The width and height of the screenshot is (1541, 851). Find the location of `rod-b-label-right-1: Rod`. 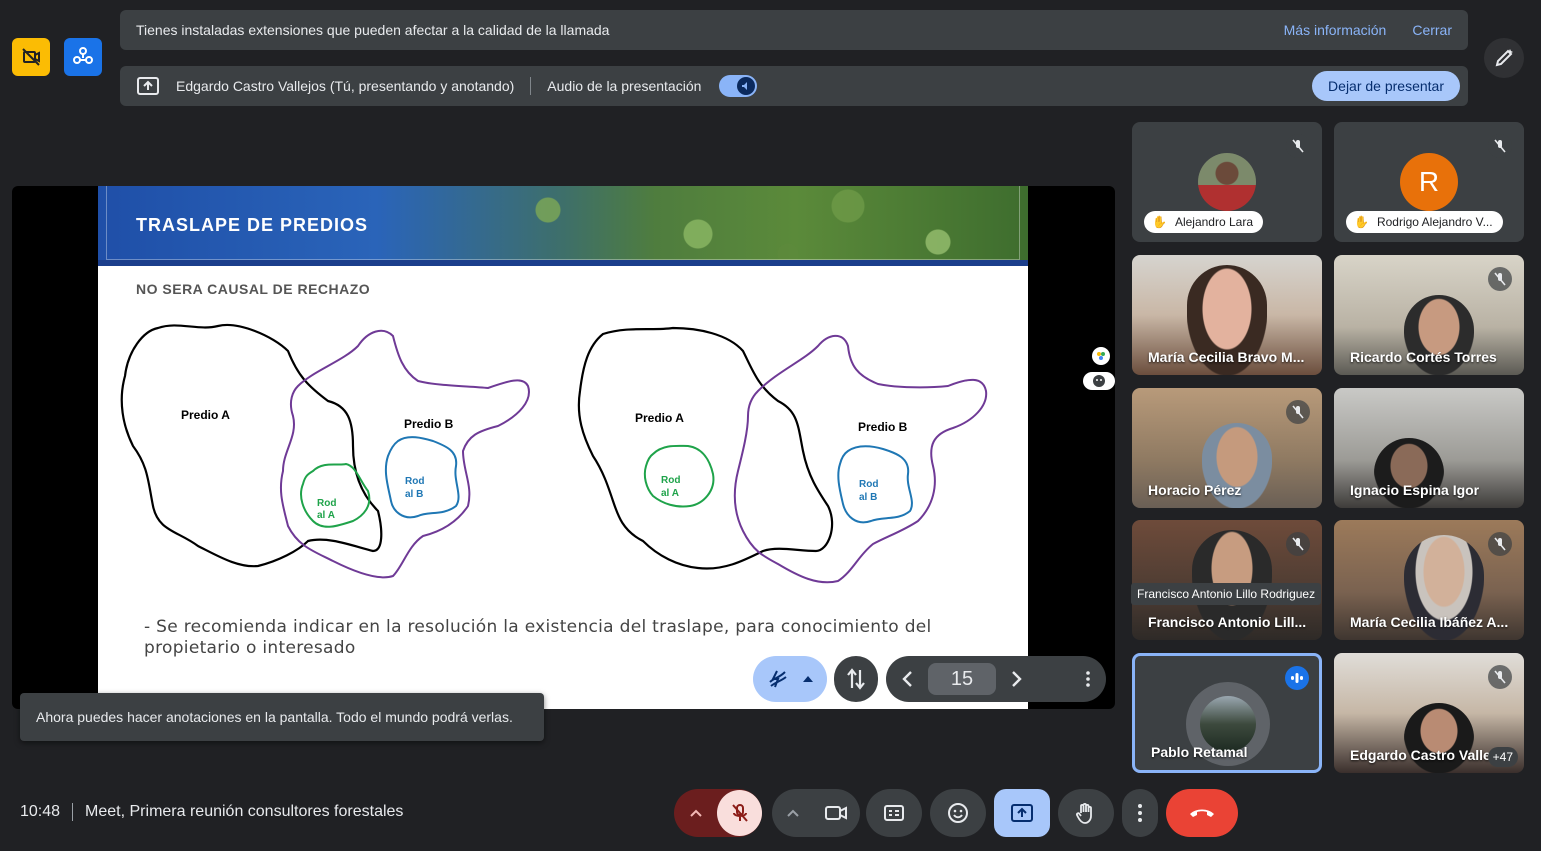

rod-b-label-right-1: Rod is located at coordinates (868, 484).